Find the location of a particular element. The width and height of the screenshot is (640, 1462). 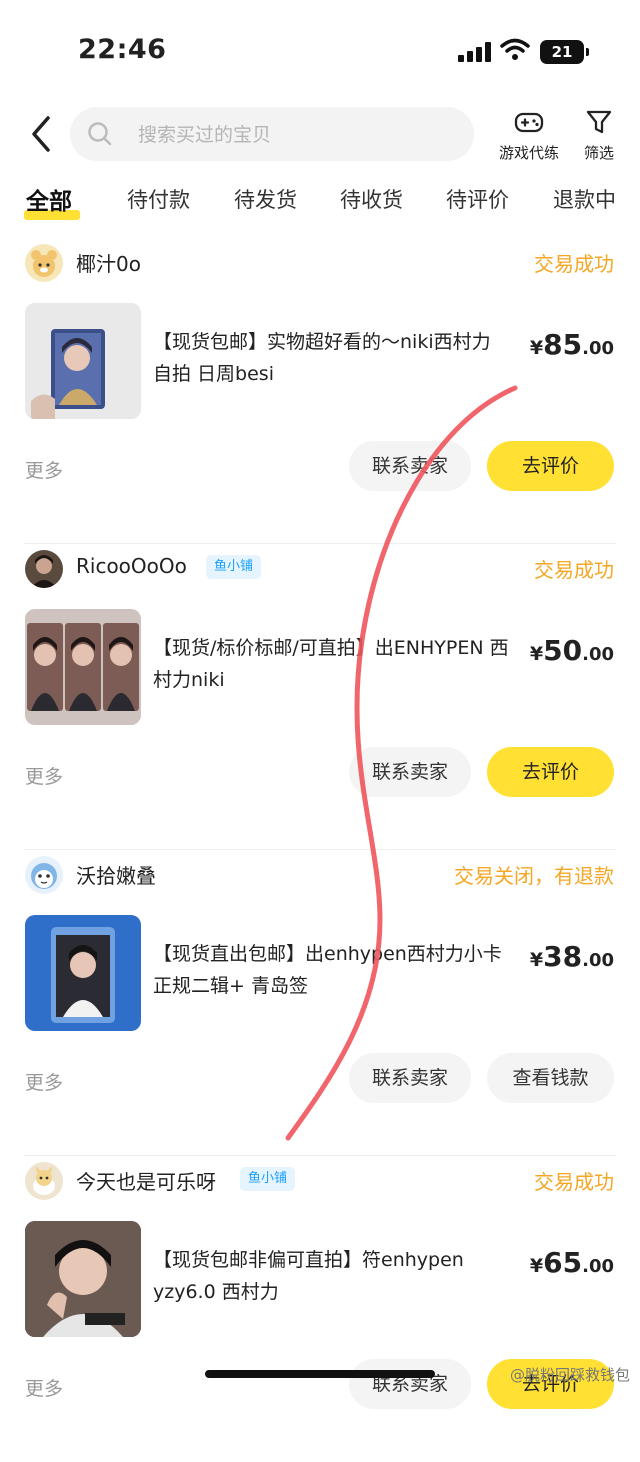

tab-all: 全部 is located at coordinates (49, 199).